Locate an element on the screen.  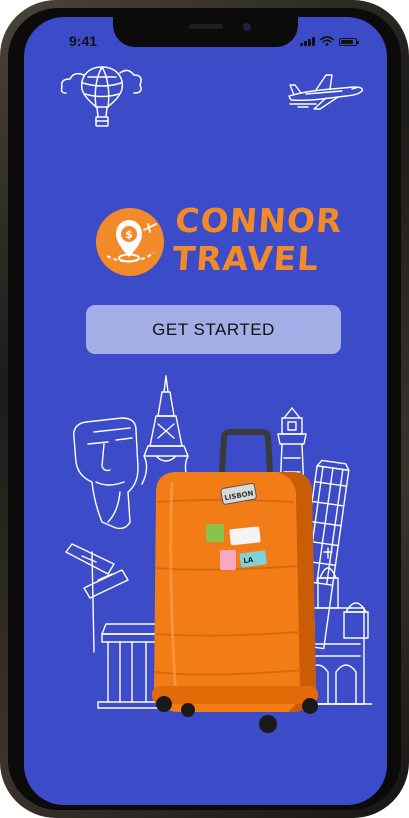
status-time: 9:41 is located at coordinates (83, 41).